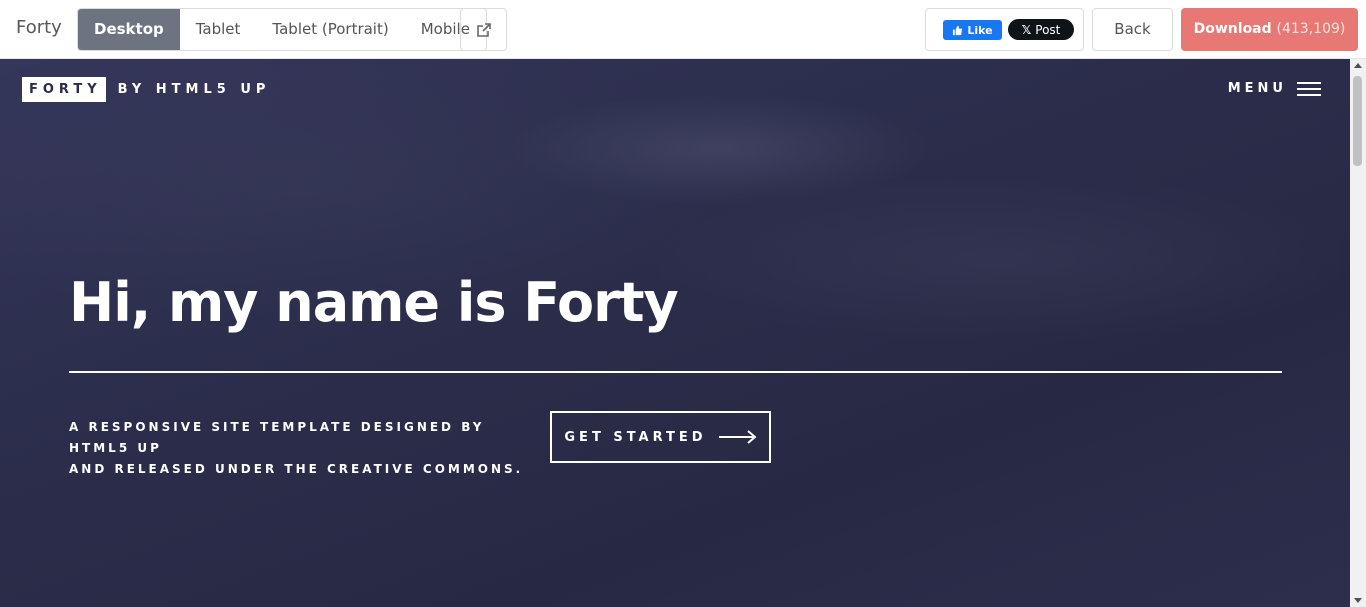  What do you see at coordinates (635, 437) in the screenshot?
I see `get-started-label: GET STARTED` at bounding box center [635, 437].